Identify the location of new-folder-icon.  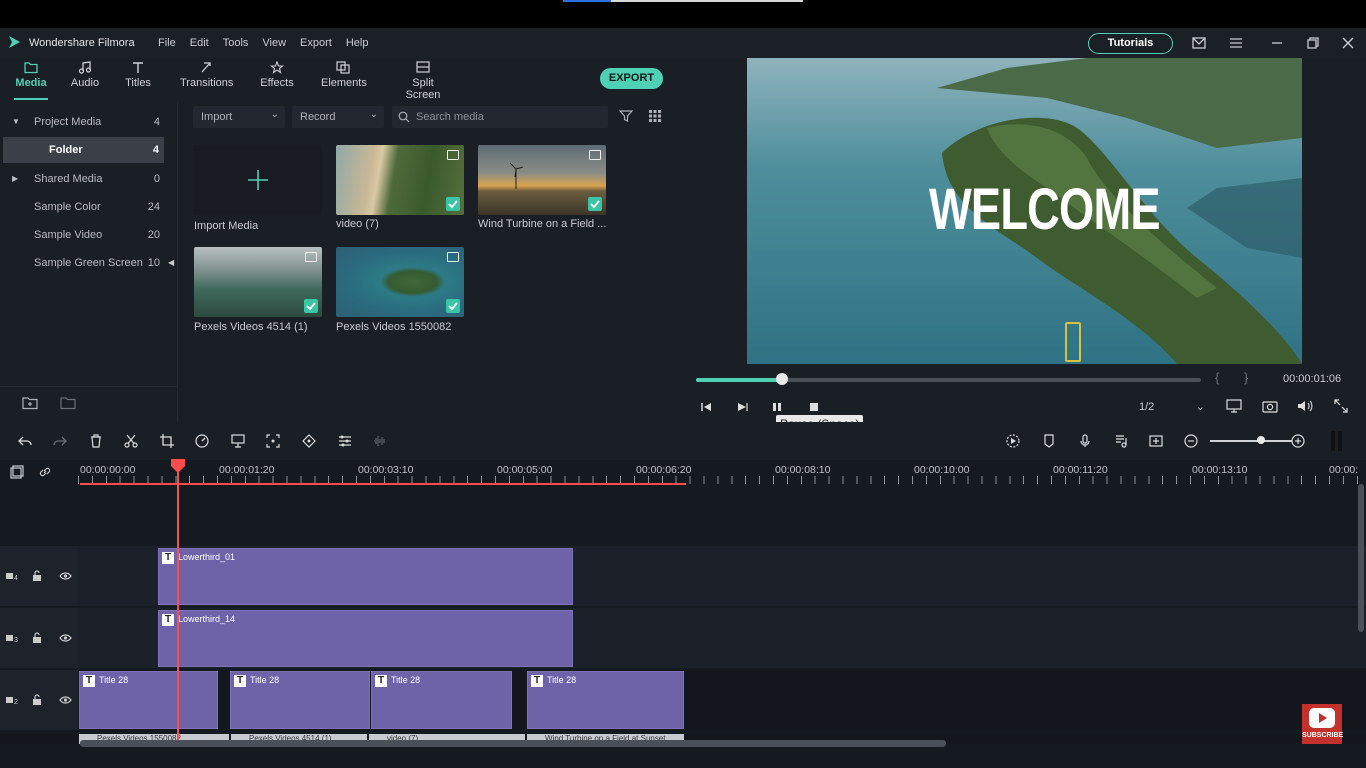
(30, 403).